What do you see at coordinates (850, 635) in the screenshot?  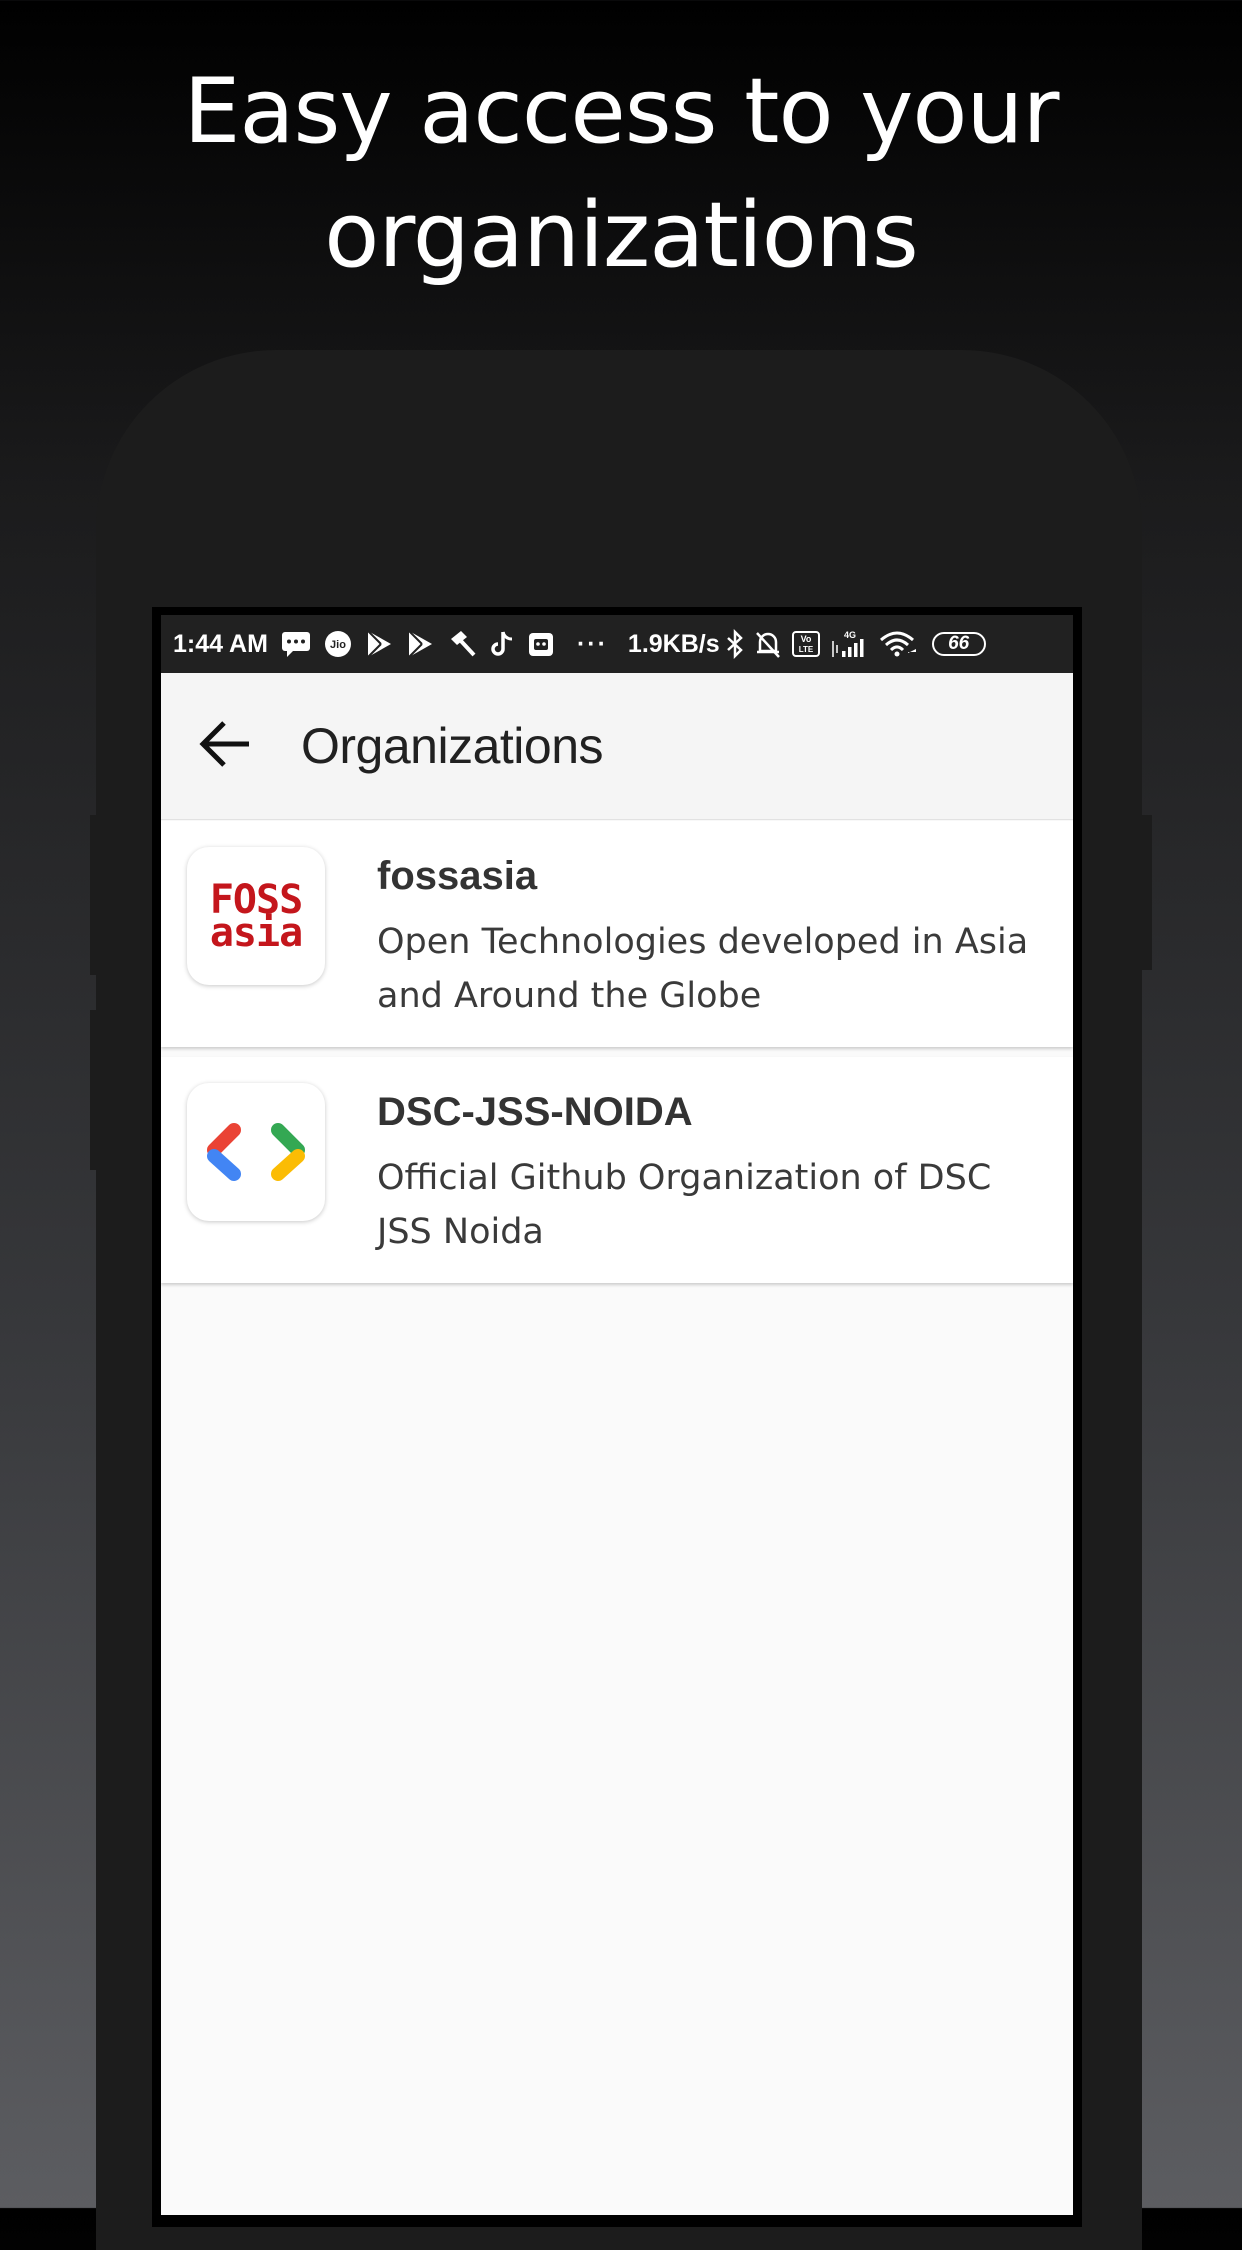 I see `svg-text: 4G` at bounding box center [850, 635].